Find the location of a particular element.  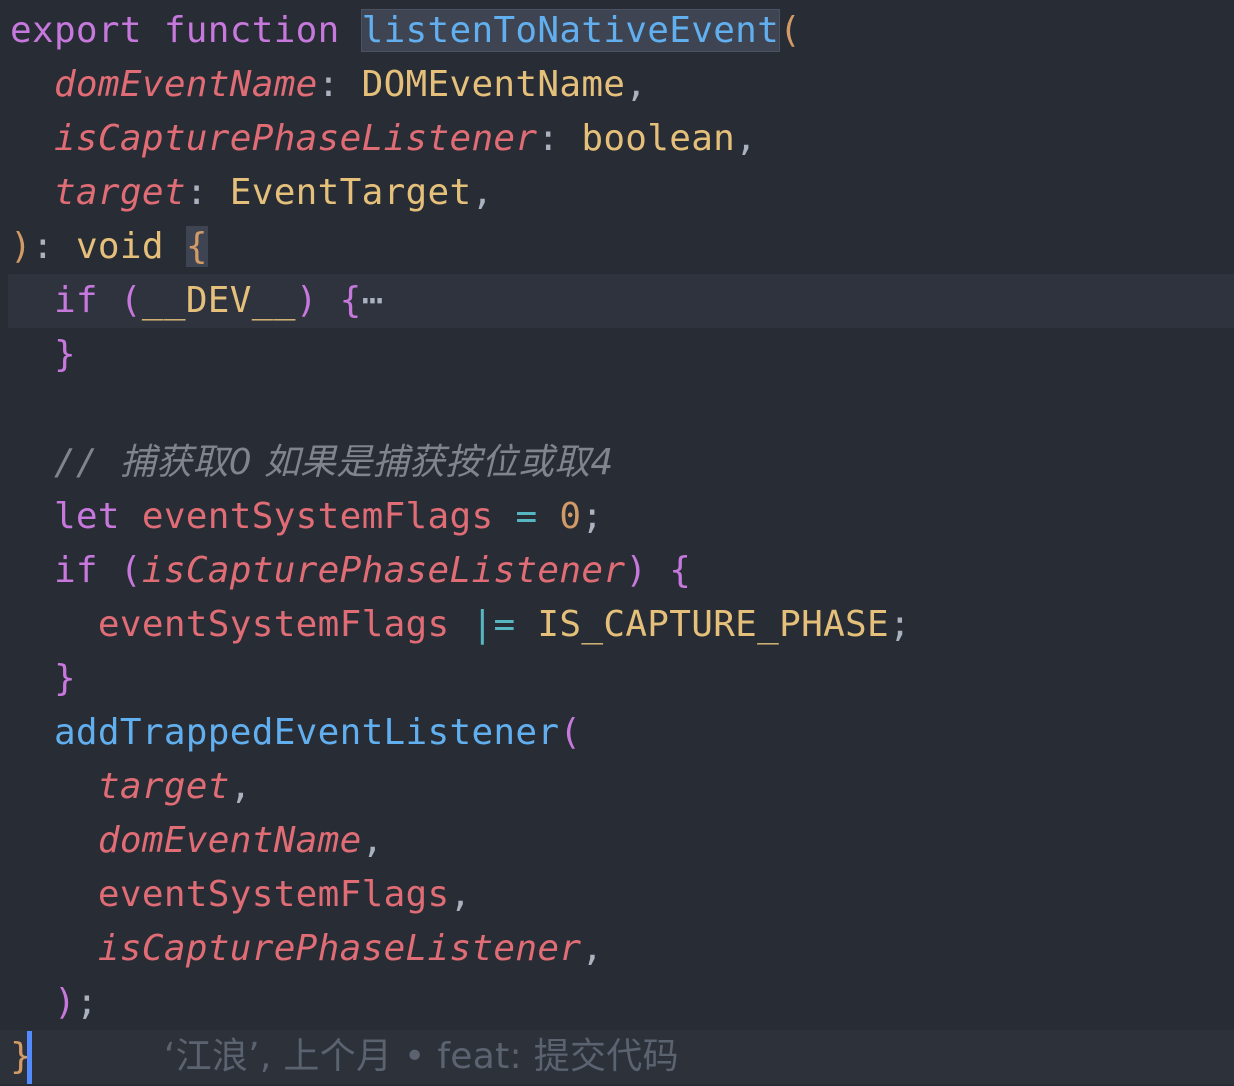

code-line: } ‘江浪’, 上个月 • feat: 提交代码 is located at coordinates (617, 1057).